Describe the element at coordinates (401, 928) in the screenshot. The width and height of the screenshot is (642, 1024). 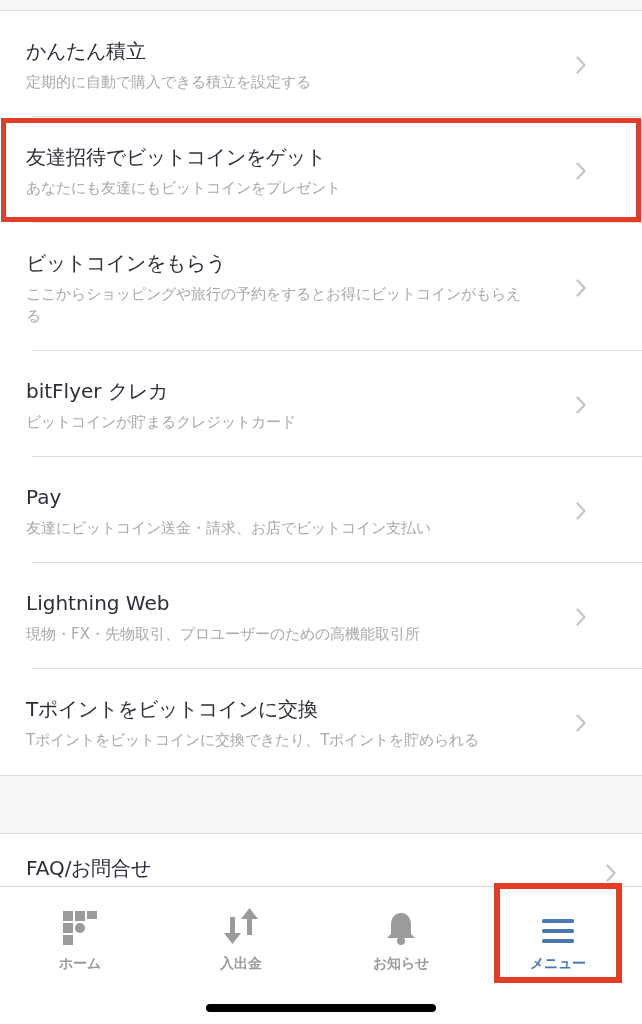
I see `bell-icon` at that location.